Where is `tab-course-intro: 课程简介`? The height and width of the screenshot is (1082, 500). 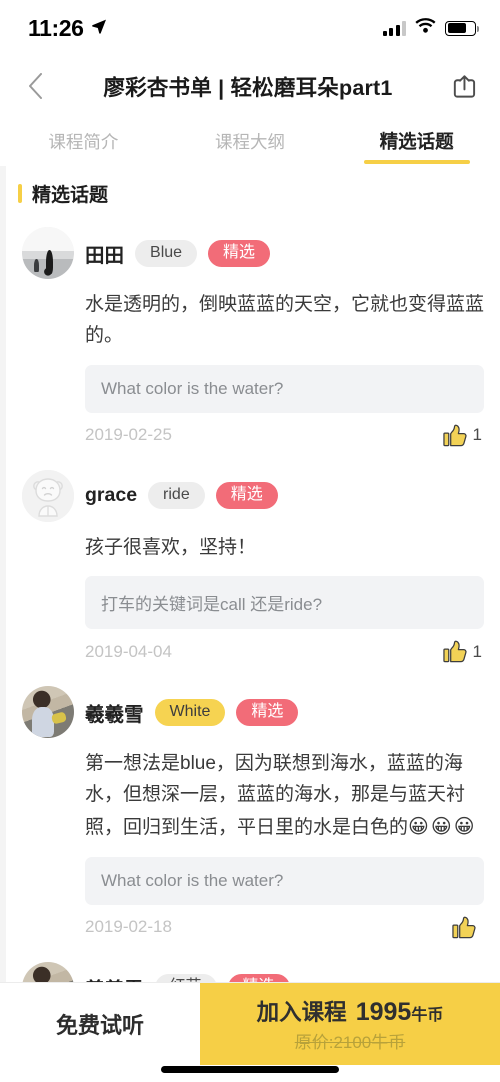
tab-course-intro: 课程简介 is located at coordinates (83, 141).